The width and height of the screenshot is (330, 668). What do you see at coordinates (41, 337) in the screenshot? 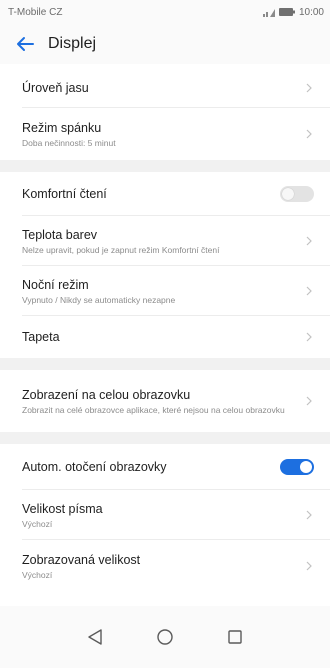
I see `row-title: Tapeta` at bounding box center [41, 337].